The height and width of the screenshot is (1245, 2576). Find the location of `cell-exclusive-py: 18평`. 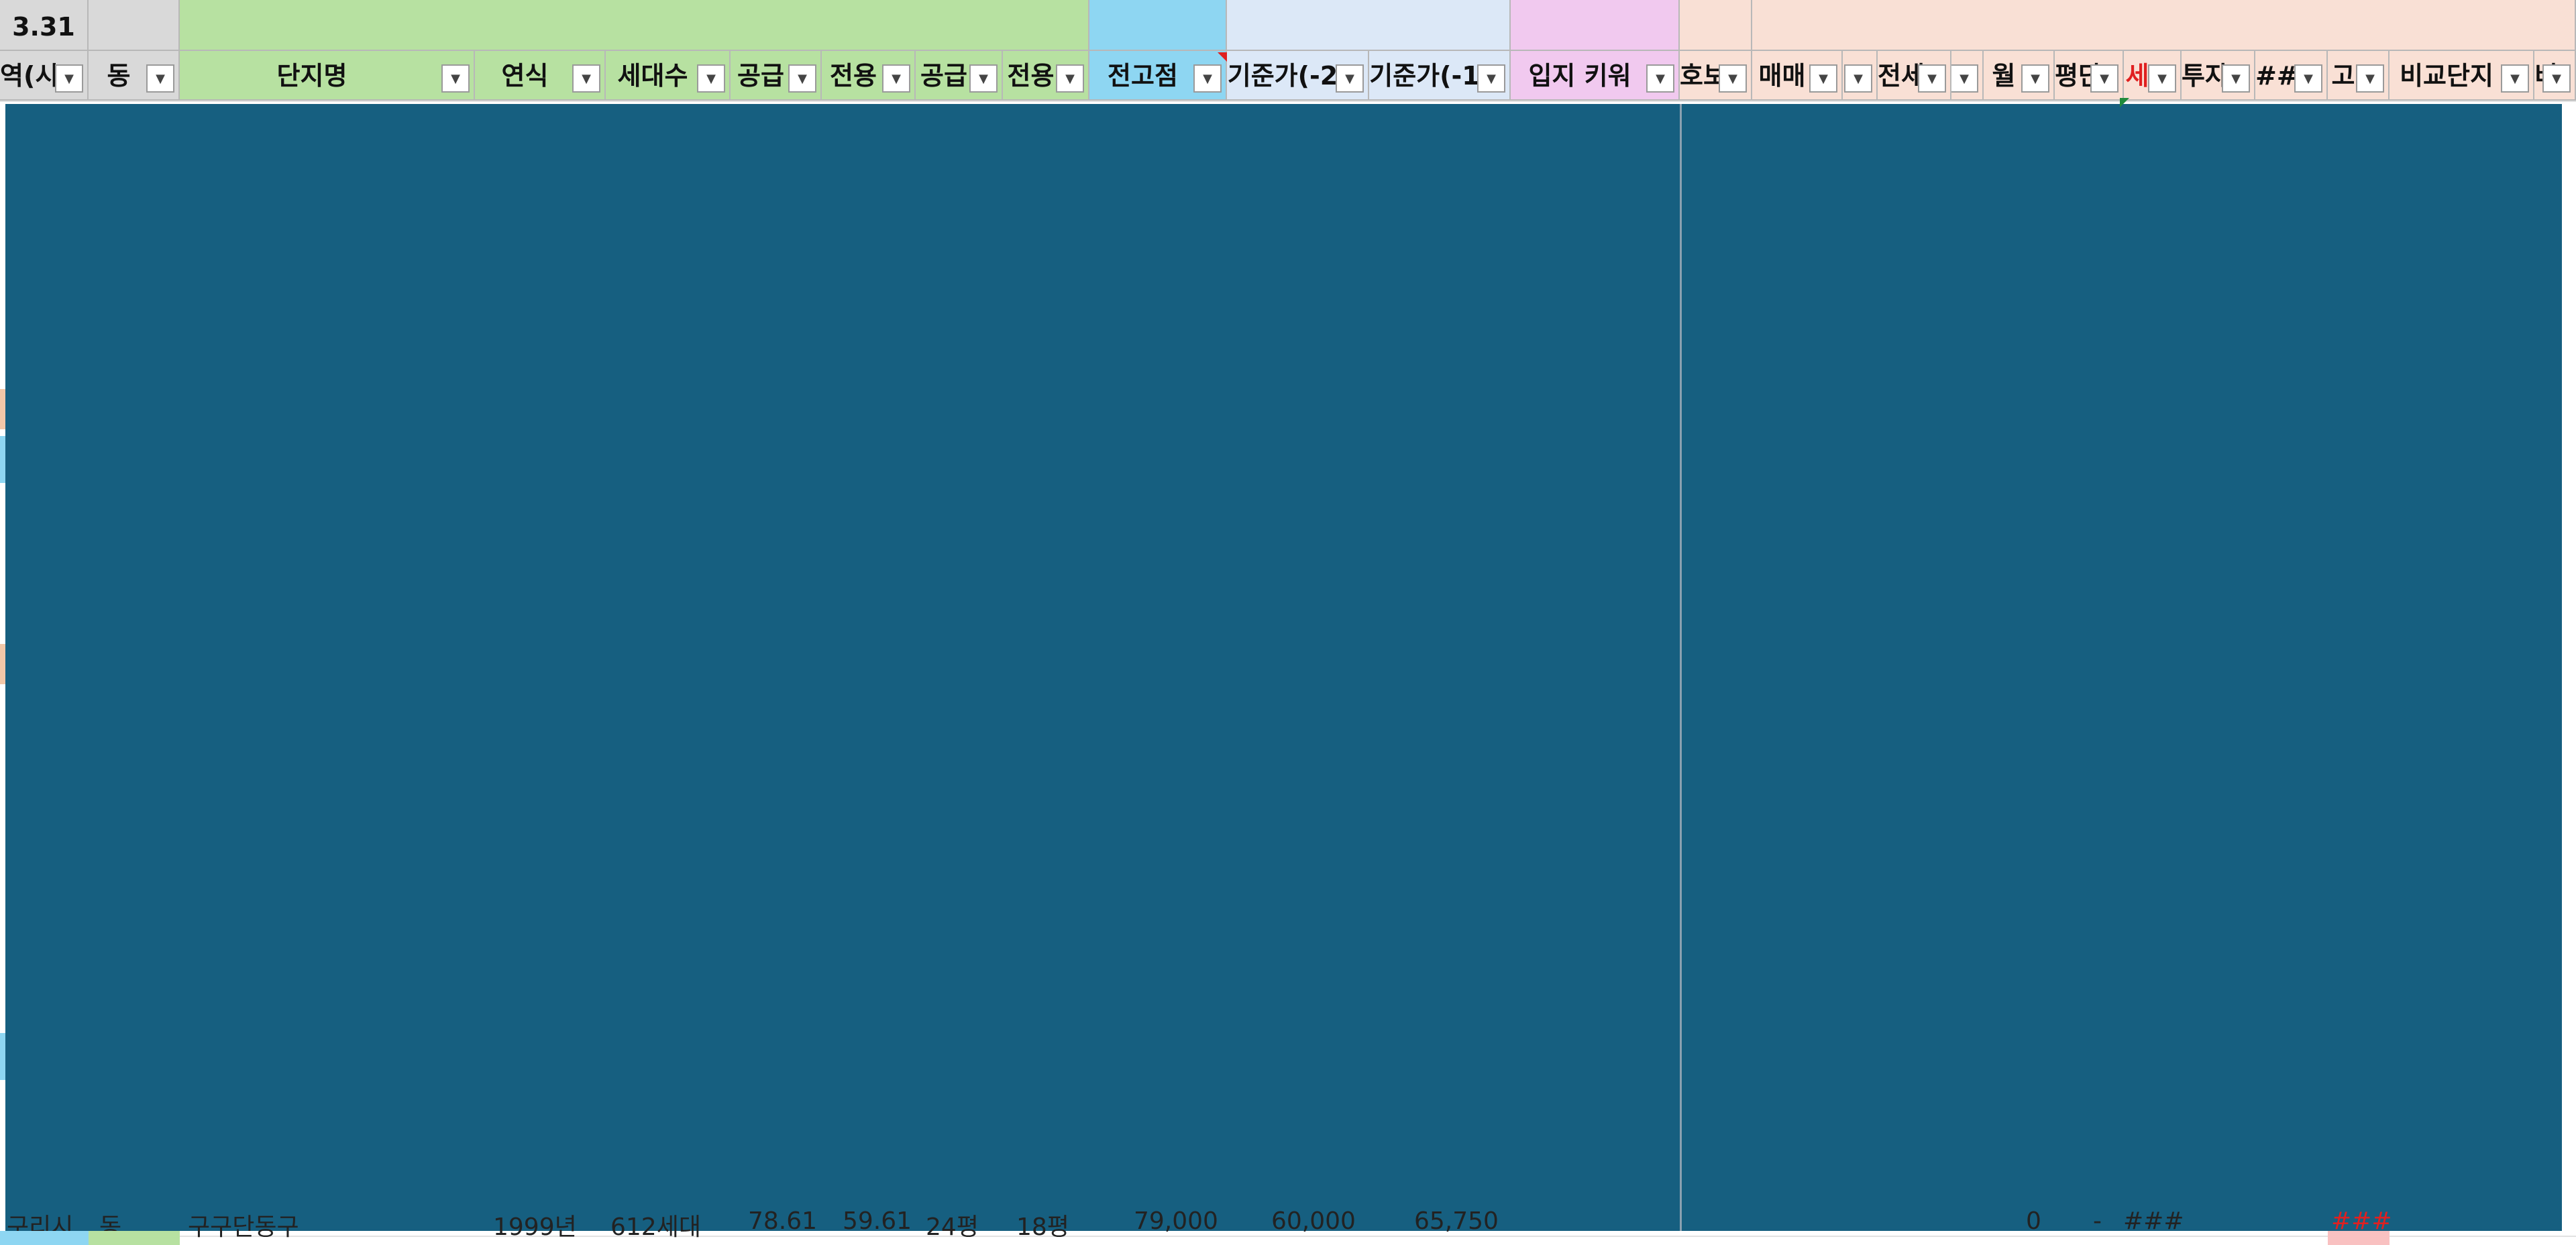

cell-exclusive-py: 18평 is located at coordinates (1042, 1224).